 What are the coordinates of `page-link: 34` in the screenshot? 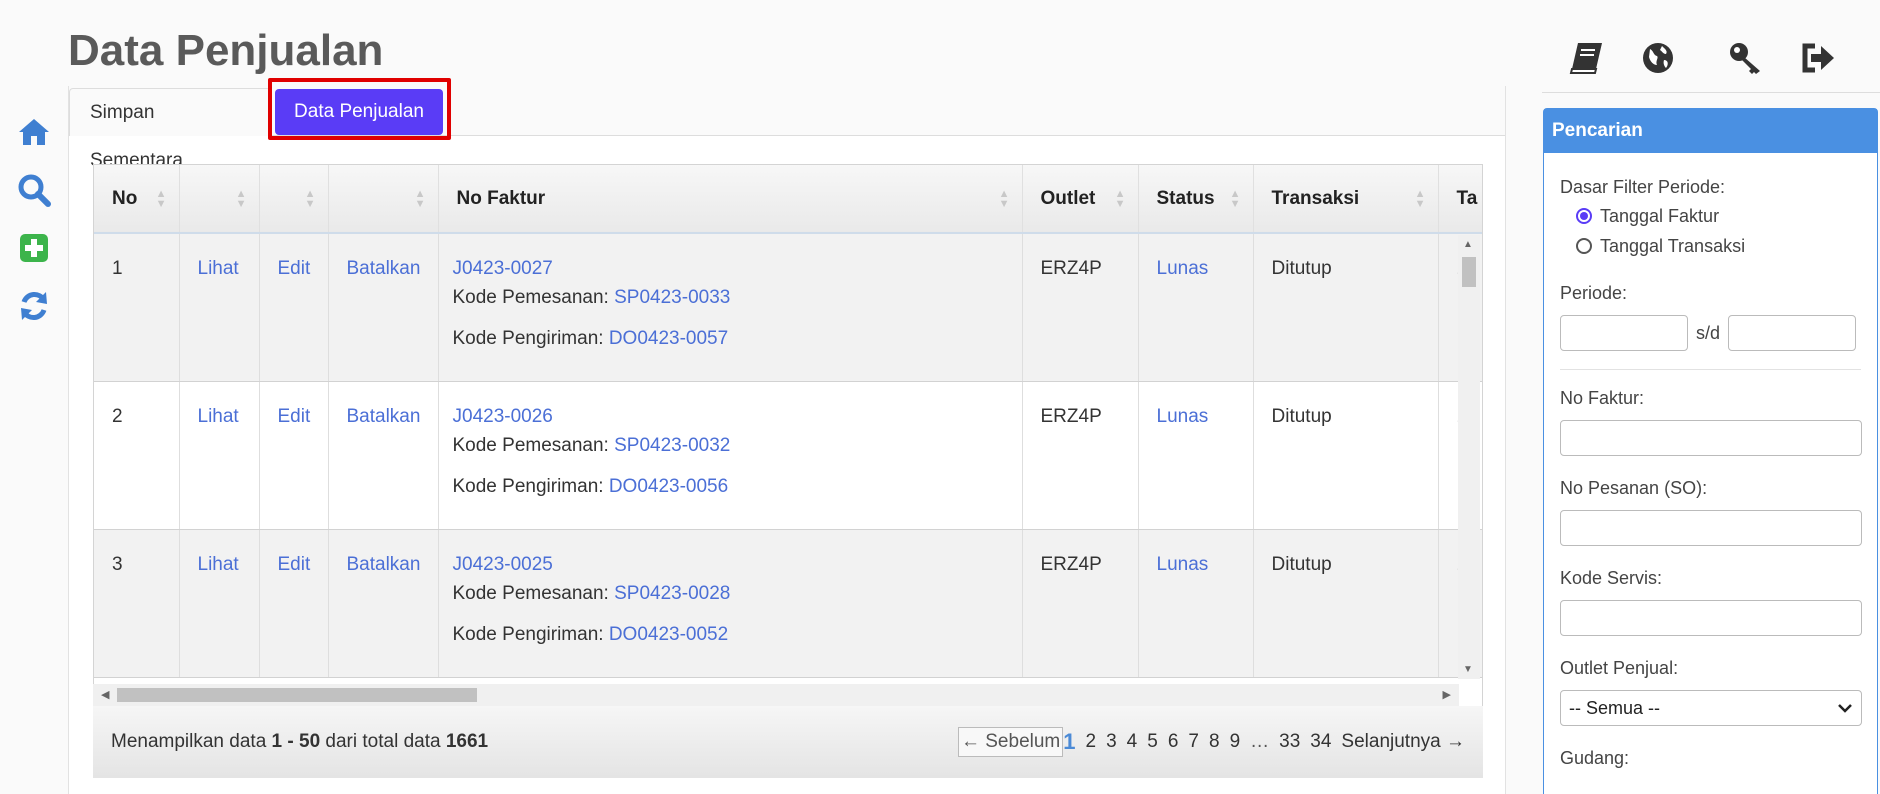 It's located at (1320, 742).